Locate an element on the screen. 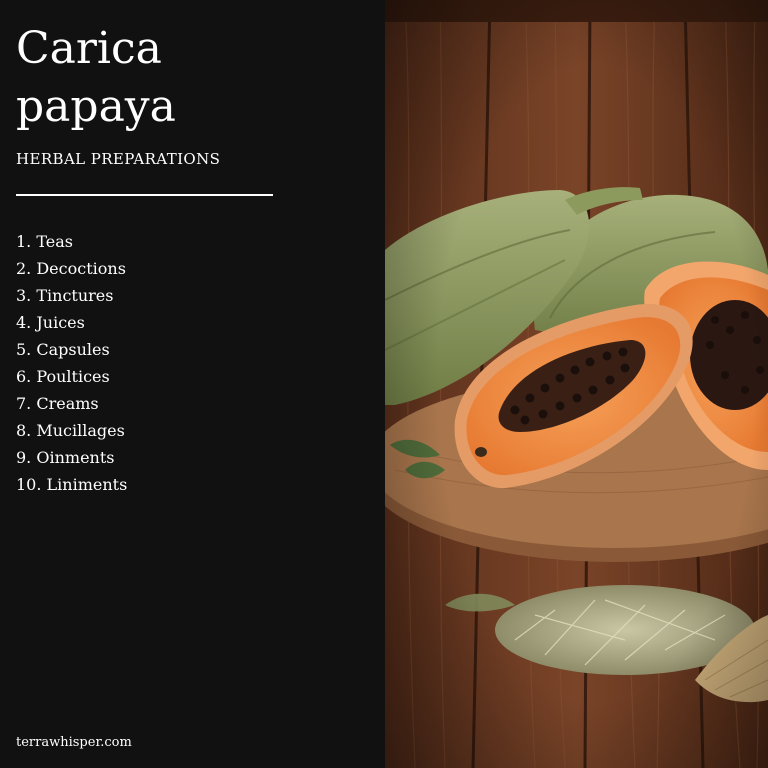 Image resolution: width=768 pixels, height=768 pixels. list-item: 4. Juices is located at coordinates (50, 322).